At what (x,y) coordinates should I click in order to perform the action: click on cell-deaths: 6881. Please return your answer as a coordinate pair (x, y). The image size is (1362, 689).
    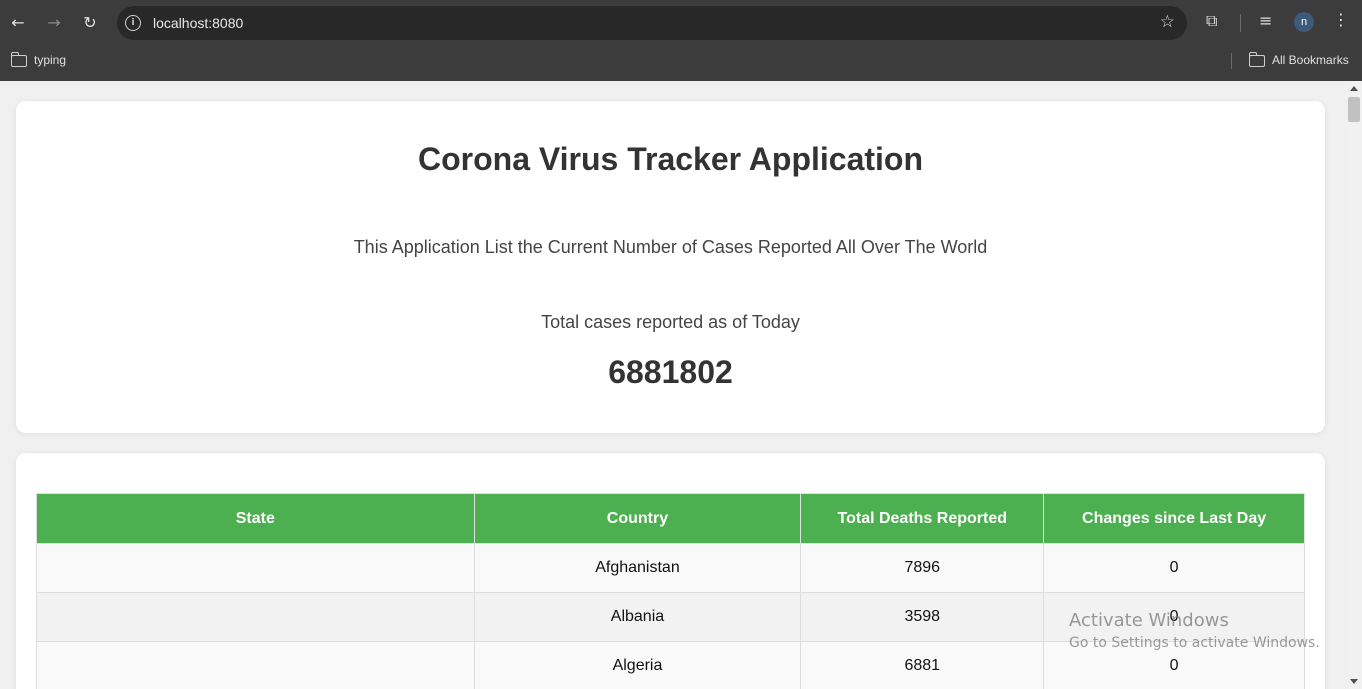
    Looking at the image, I should click on (922, 665).